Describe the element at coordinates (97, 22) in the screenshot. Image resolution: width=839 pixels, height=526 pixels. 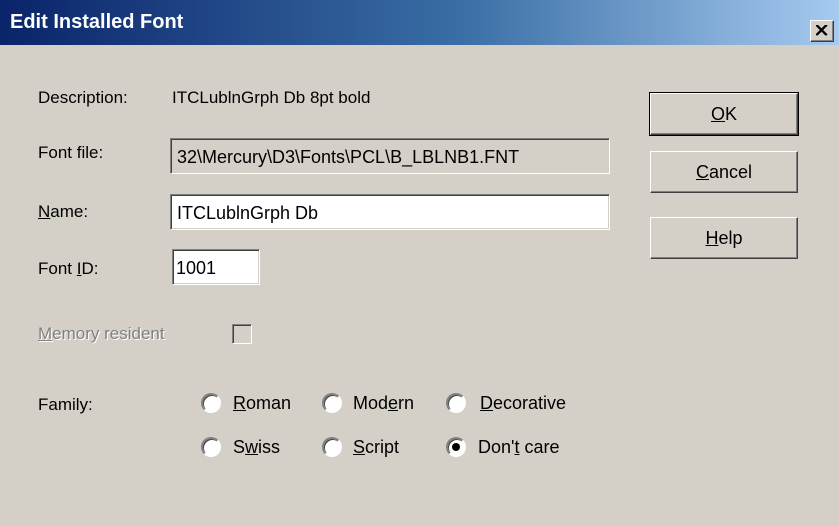
I see `window-title: Edit Installed Font` at that location.